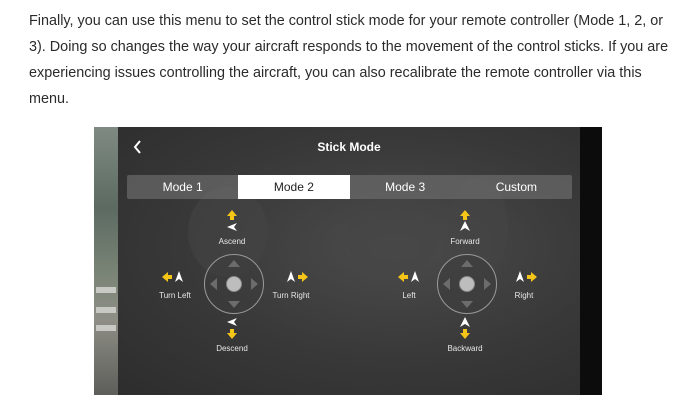 Image resolution: width=690 pixels, height=414 pixels. Describe the element at coordinates (182, 187) in the screenshot. I see `tab-mode-1: Mode 1` at that location.